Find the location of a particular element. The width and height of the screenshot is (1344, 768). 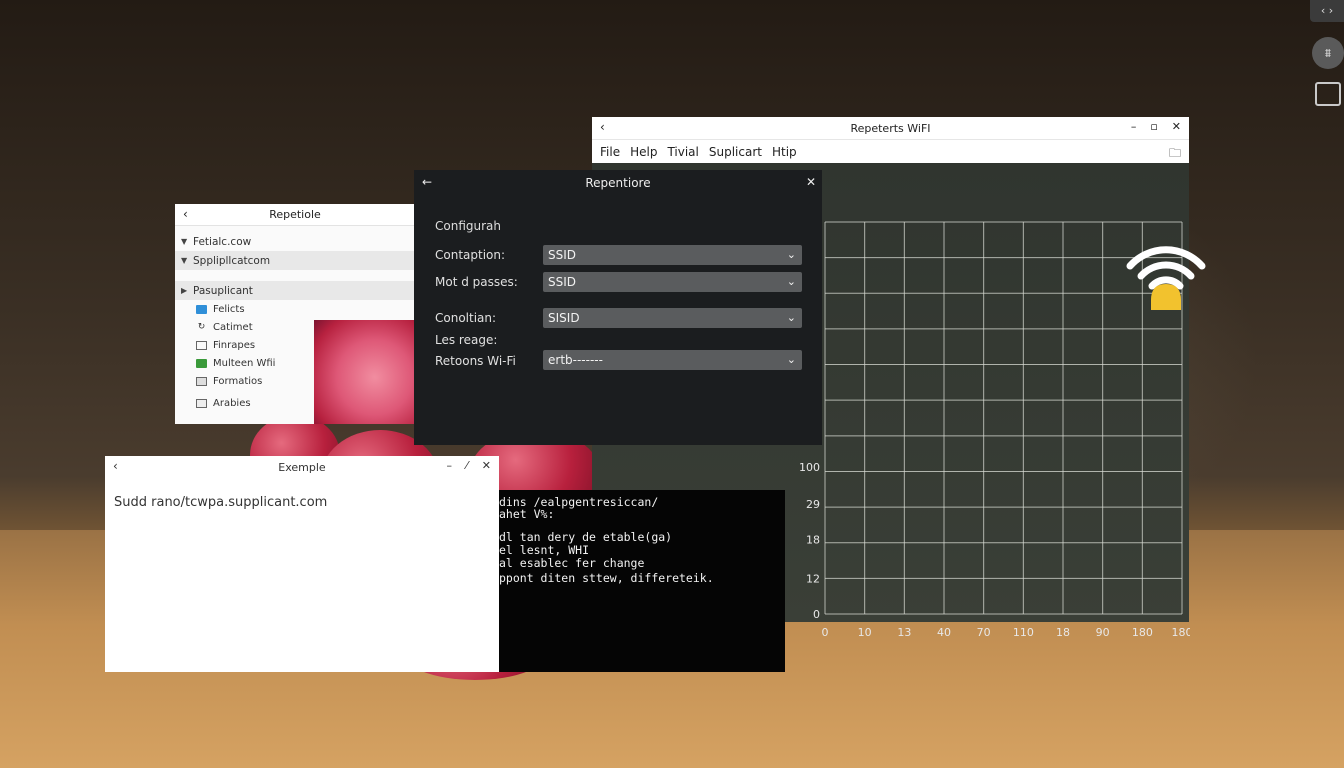

table-icon is located at coordinates (201, 403).